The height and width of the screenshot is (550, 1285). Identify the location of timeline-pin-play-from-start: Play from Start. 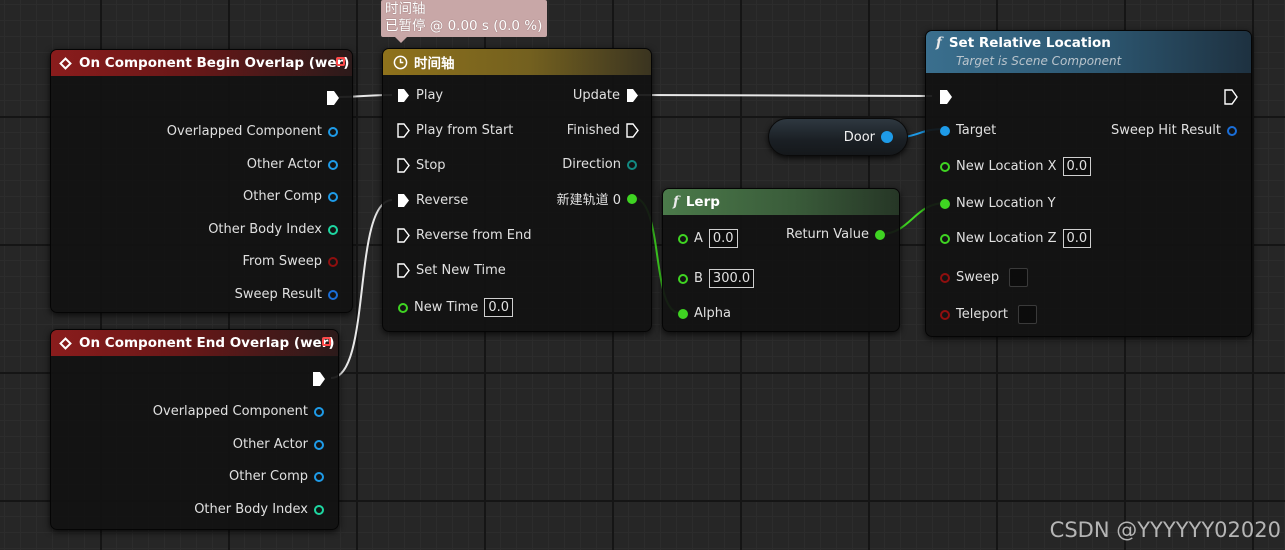
(455, 130).